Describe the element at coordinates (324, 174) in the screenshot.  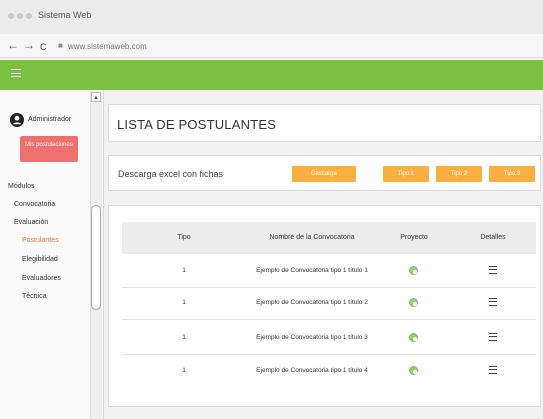
I see `download-button: Descarga` at that location.